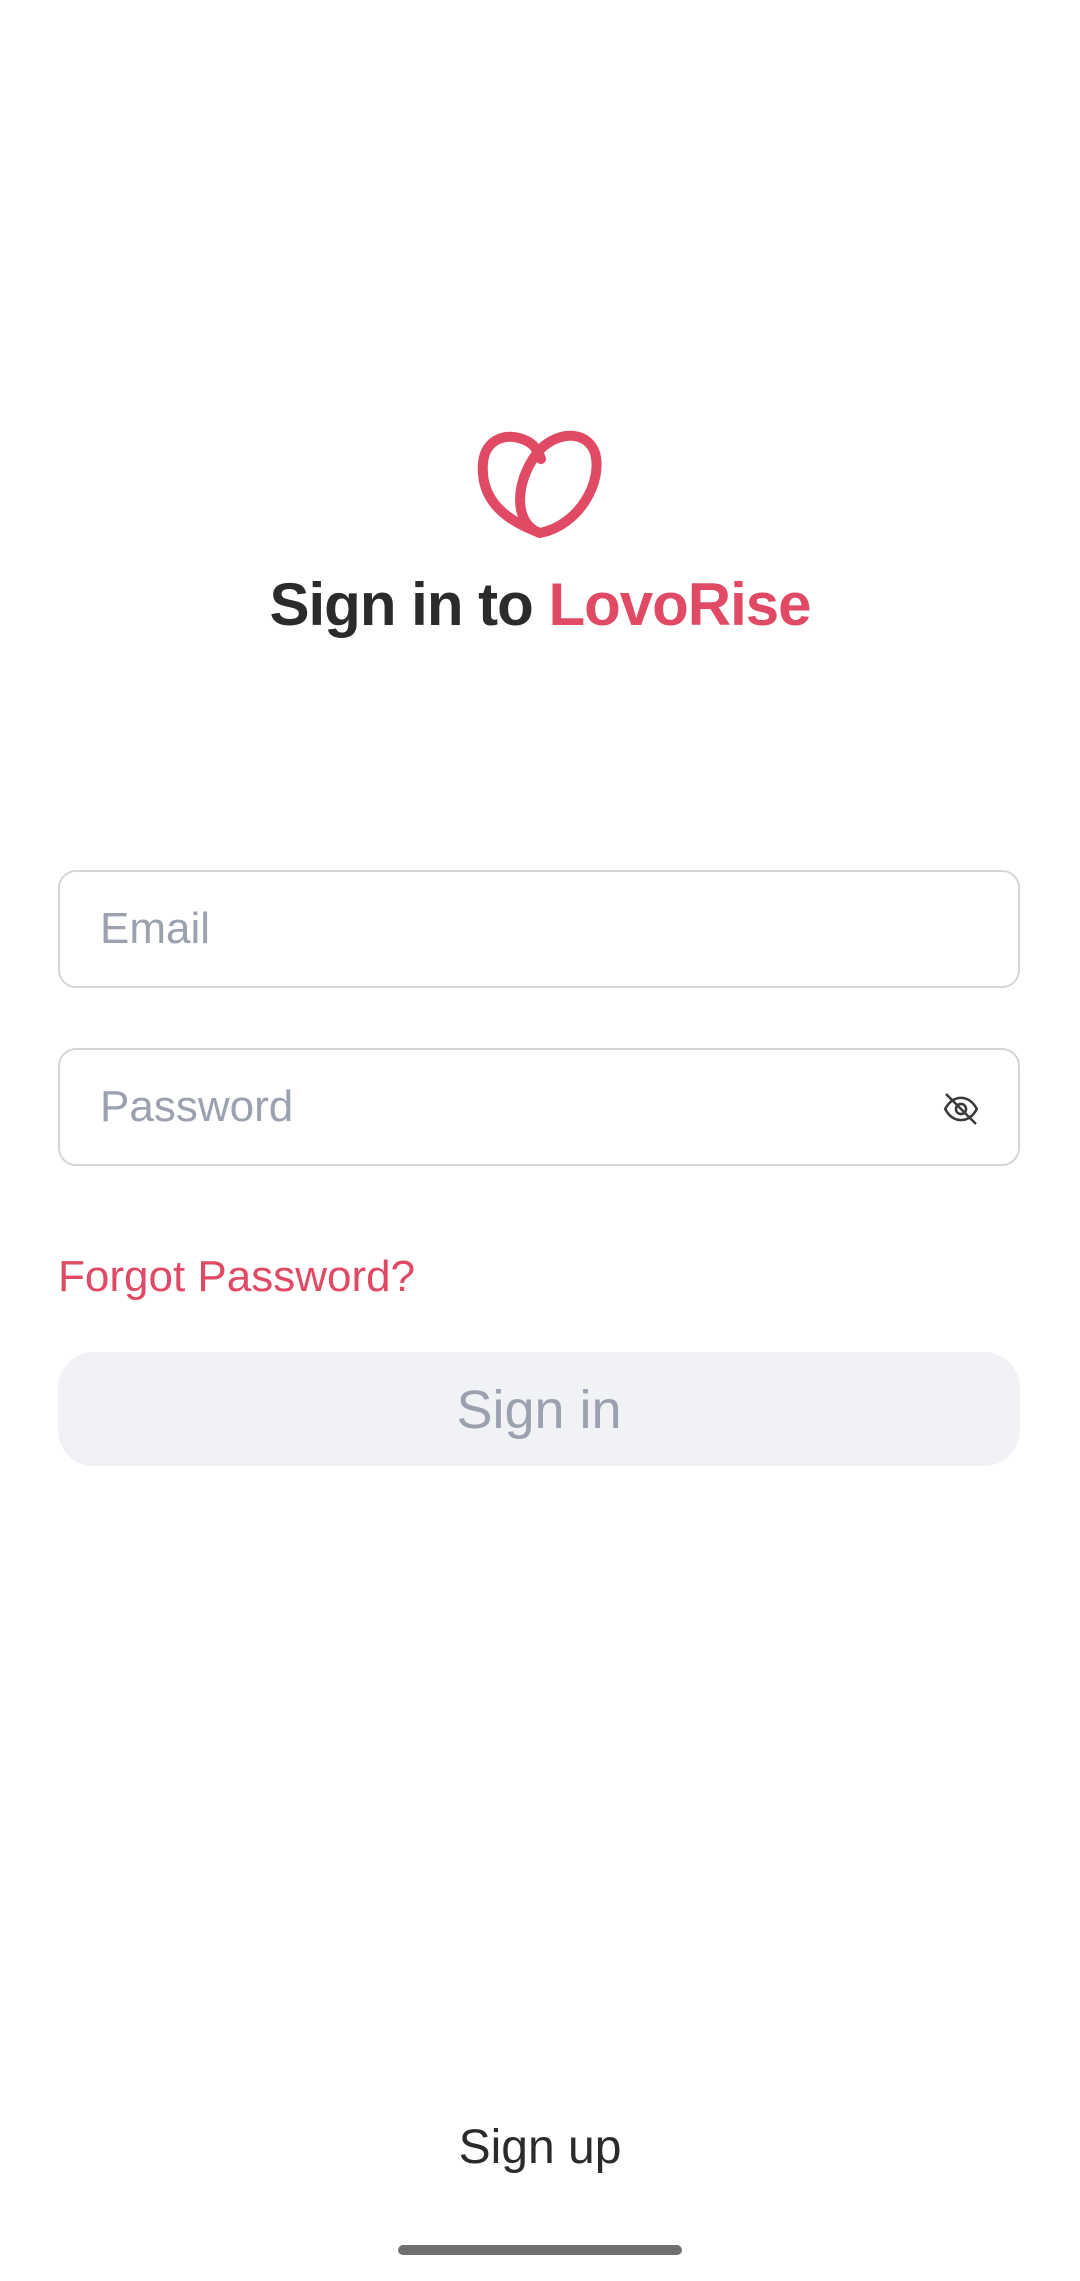 The width and height of the screenshot is (1080, 2281). Describe the element at coordinates (520, 929) in the screenshot. I see `email-input` at that location.